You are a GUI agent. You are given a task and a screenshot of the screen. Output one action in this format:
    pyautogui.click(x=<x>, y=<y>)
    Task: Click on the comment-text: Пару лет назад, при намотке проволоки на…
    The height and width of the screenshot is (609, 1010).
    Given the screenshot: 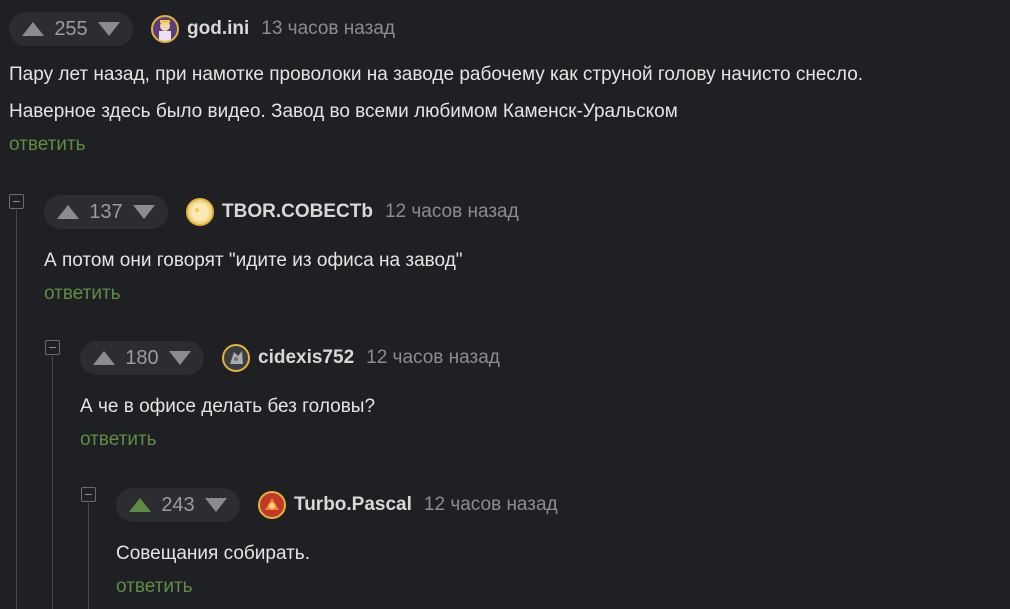 What is the action you would take?
    pyautogui.click(x=436, y=93)
    